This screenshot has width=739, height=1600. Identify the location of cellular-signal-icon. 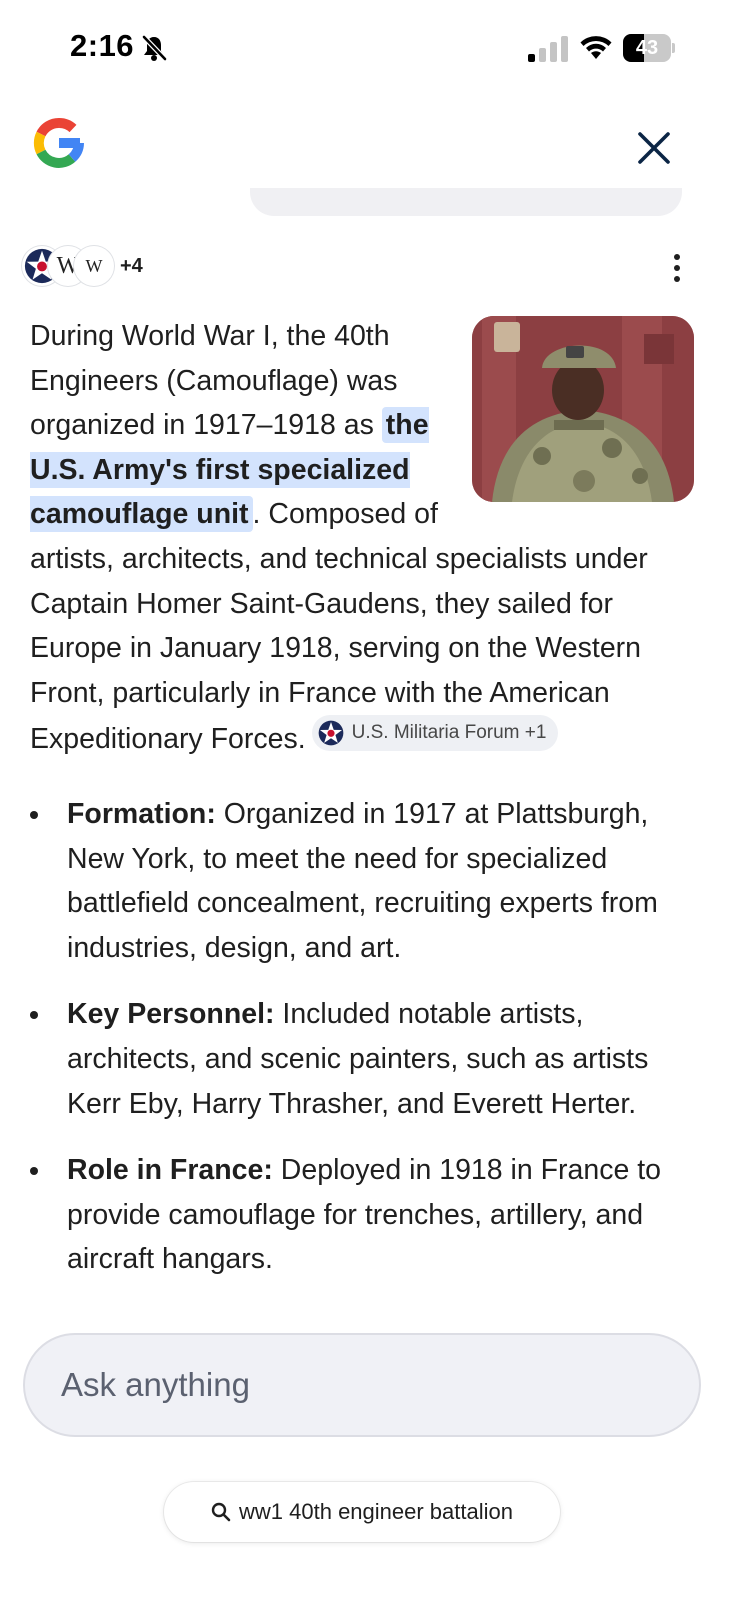
(548, 49).